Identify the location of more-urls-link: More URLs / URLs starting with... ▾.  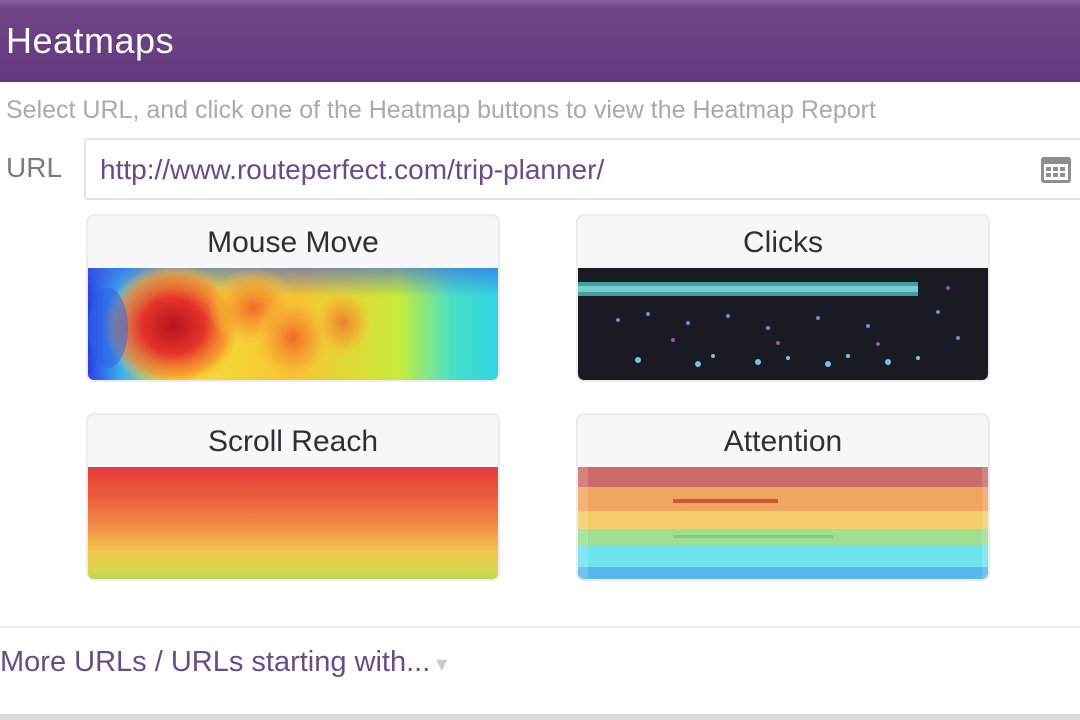
(223, 662).